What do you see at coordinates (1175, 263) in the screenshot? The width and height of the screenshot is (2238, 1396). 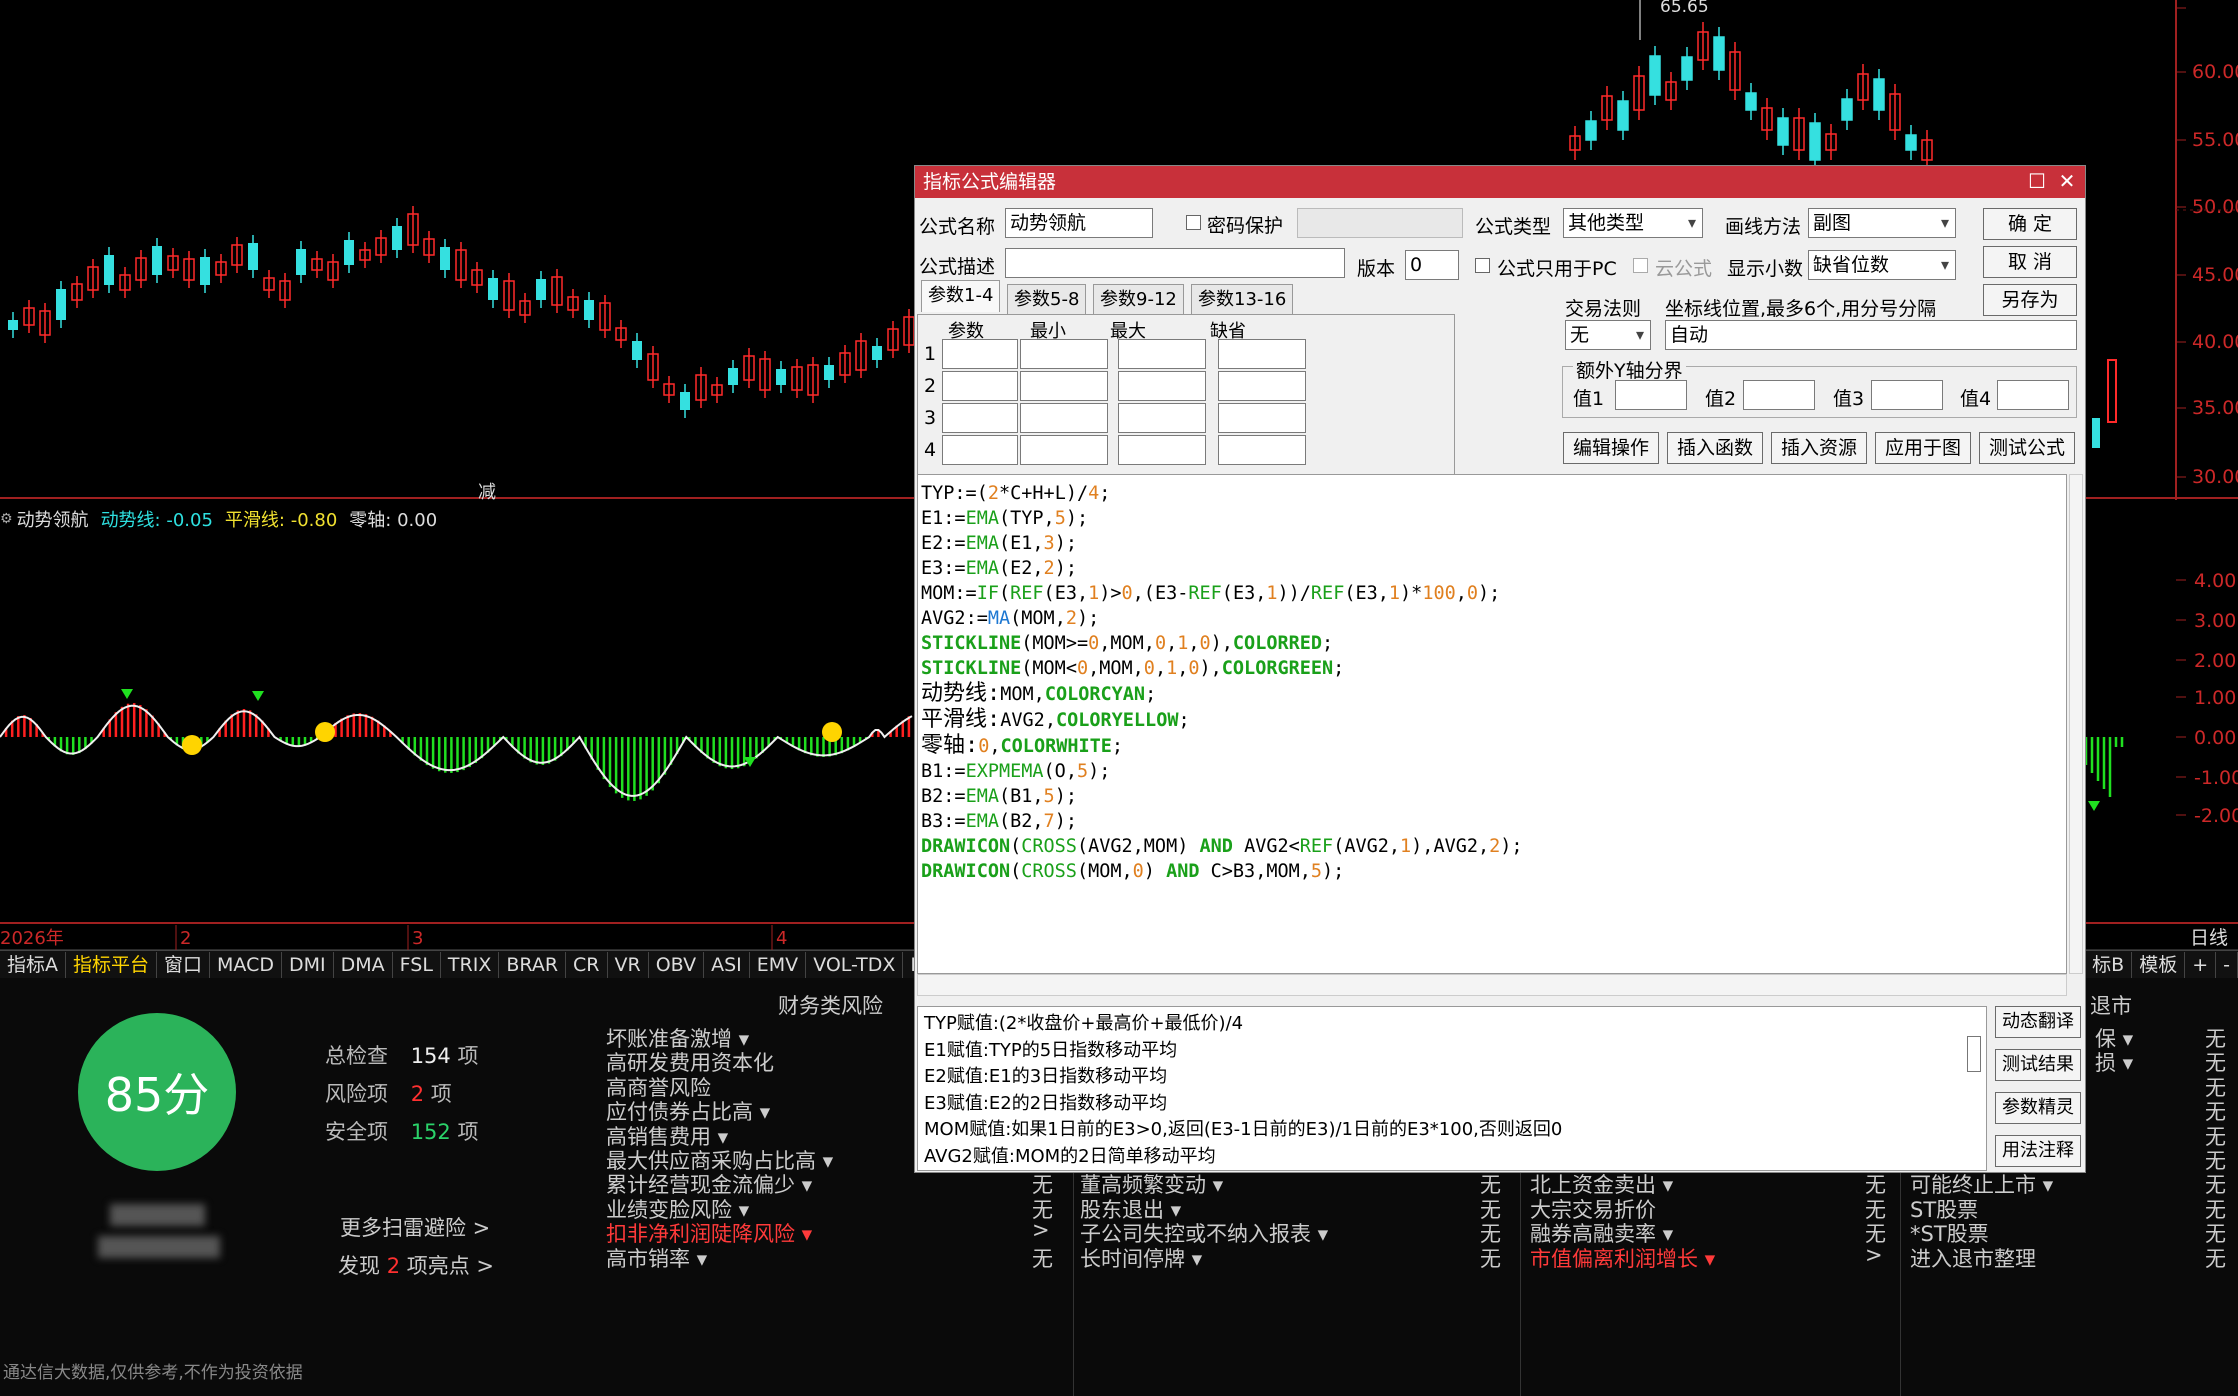 I see `formula-desc-input` at bounding box center [1175, 263].